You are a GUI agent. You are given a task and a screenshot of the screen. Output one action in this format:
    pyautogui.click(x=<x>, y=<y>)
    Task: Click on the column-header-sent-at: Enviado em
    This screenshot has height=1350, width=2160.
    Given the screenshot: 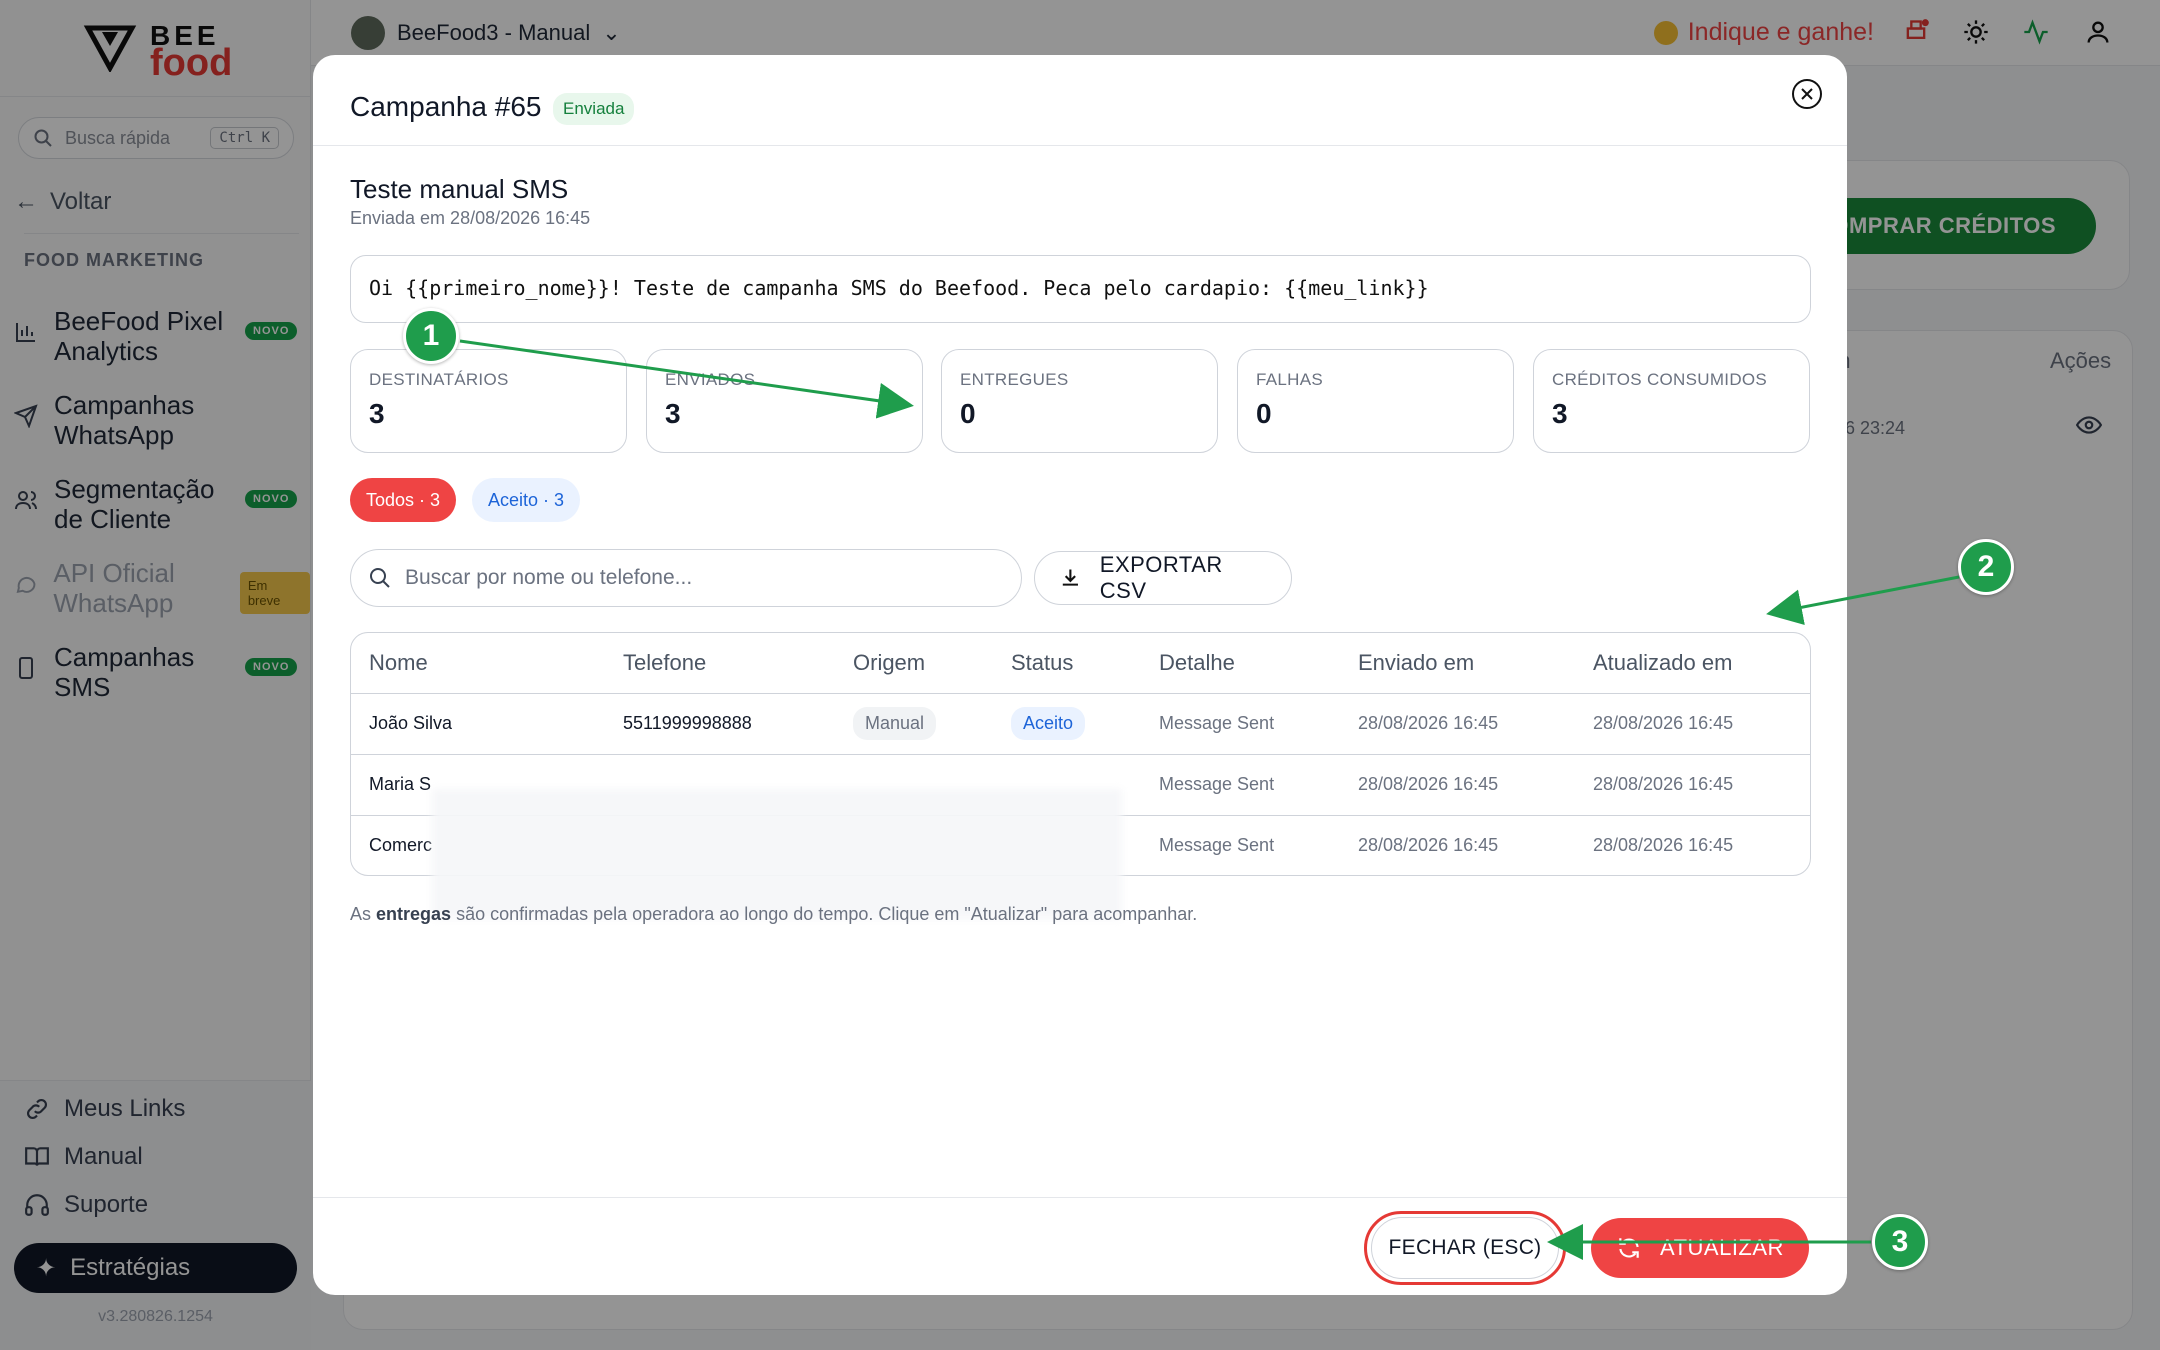 What is the action you would take?
    pyautogui.click(x=1457, y=663)
    